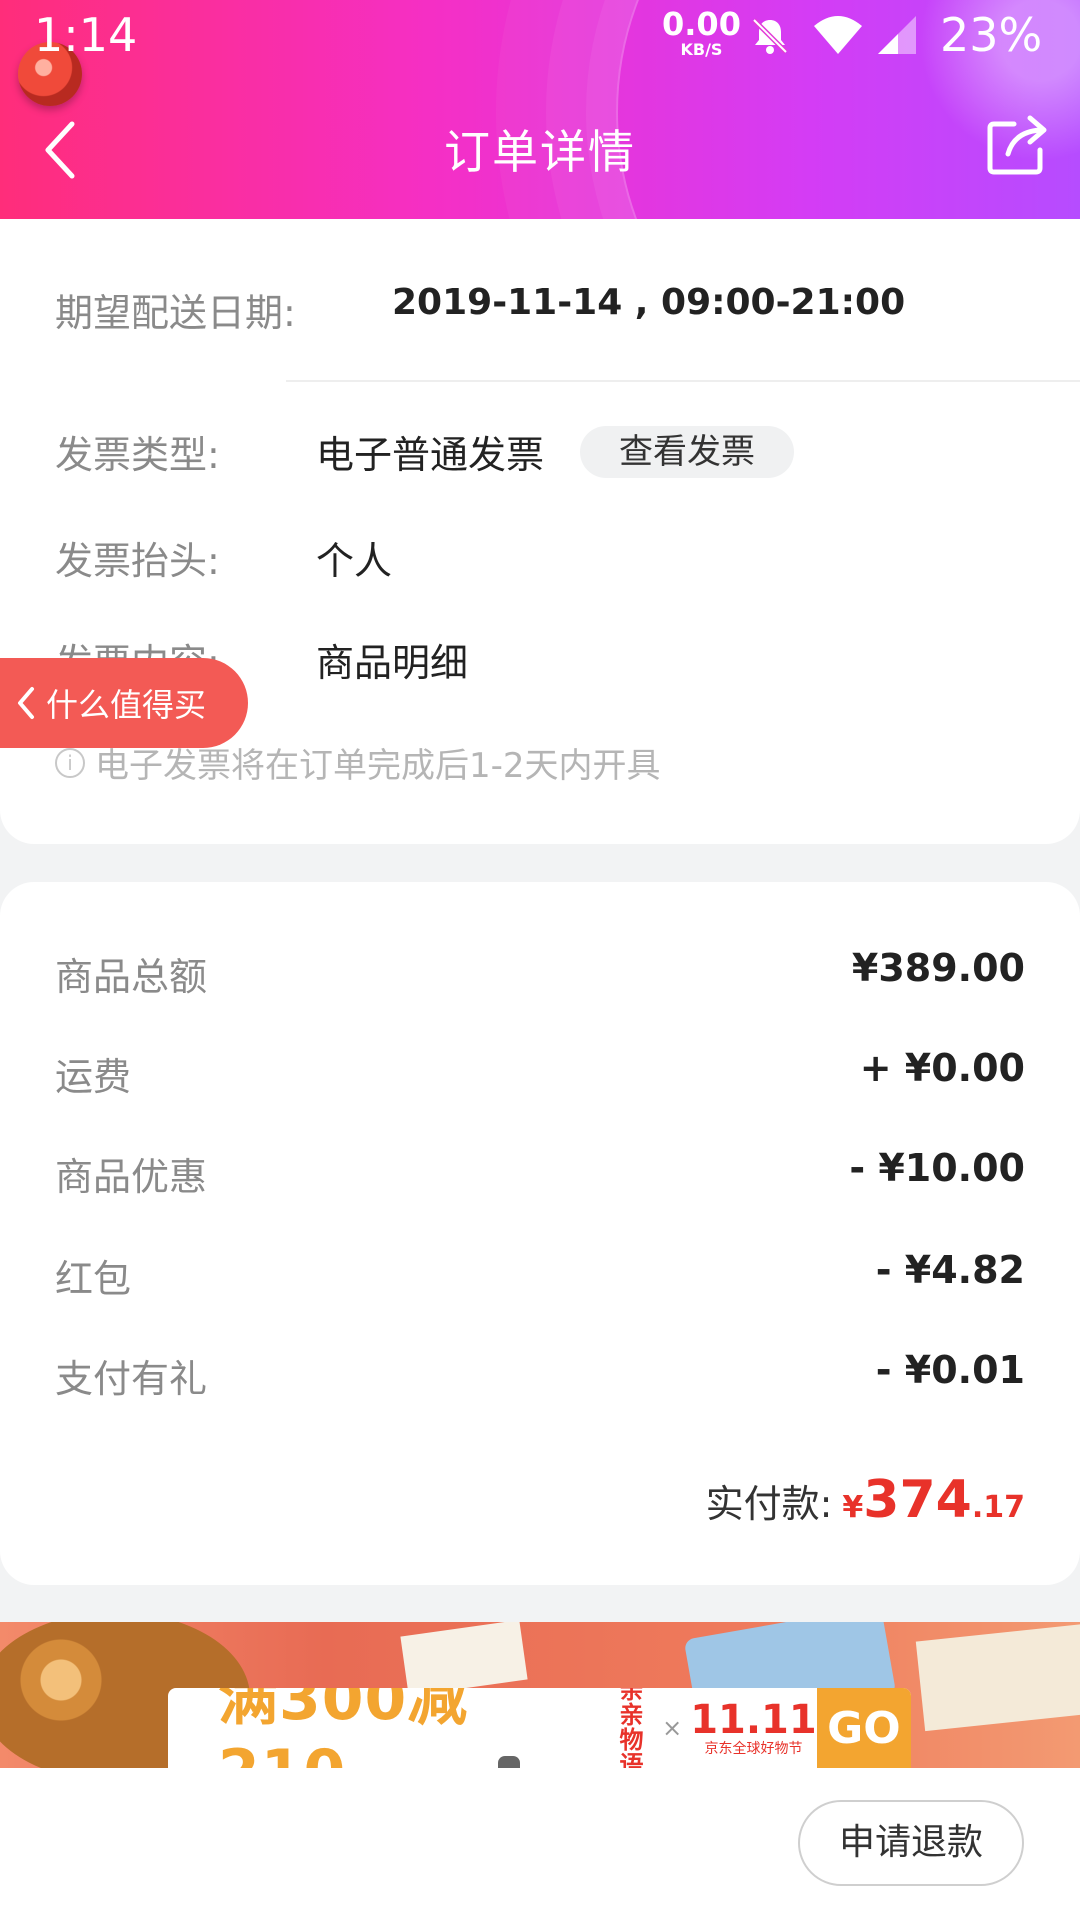 The height and width of the screenshot is (1920, 1080). Describe the element at coordinates (93, 1077) in the screenshot. I see `price-row-label: 运费` at that location.